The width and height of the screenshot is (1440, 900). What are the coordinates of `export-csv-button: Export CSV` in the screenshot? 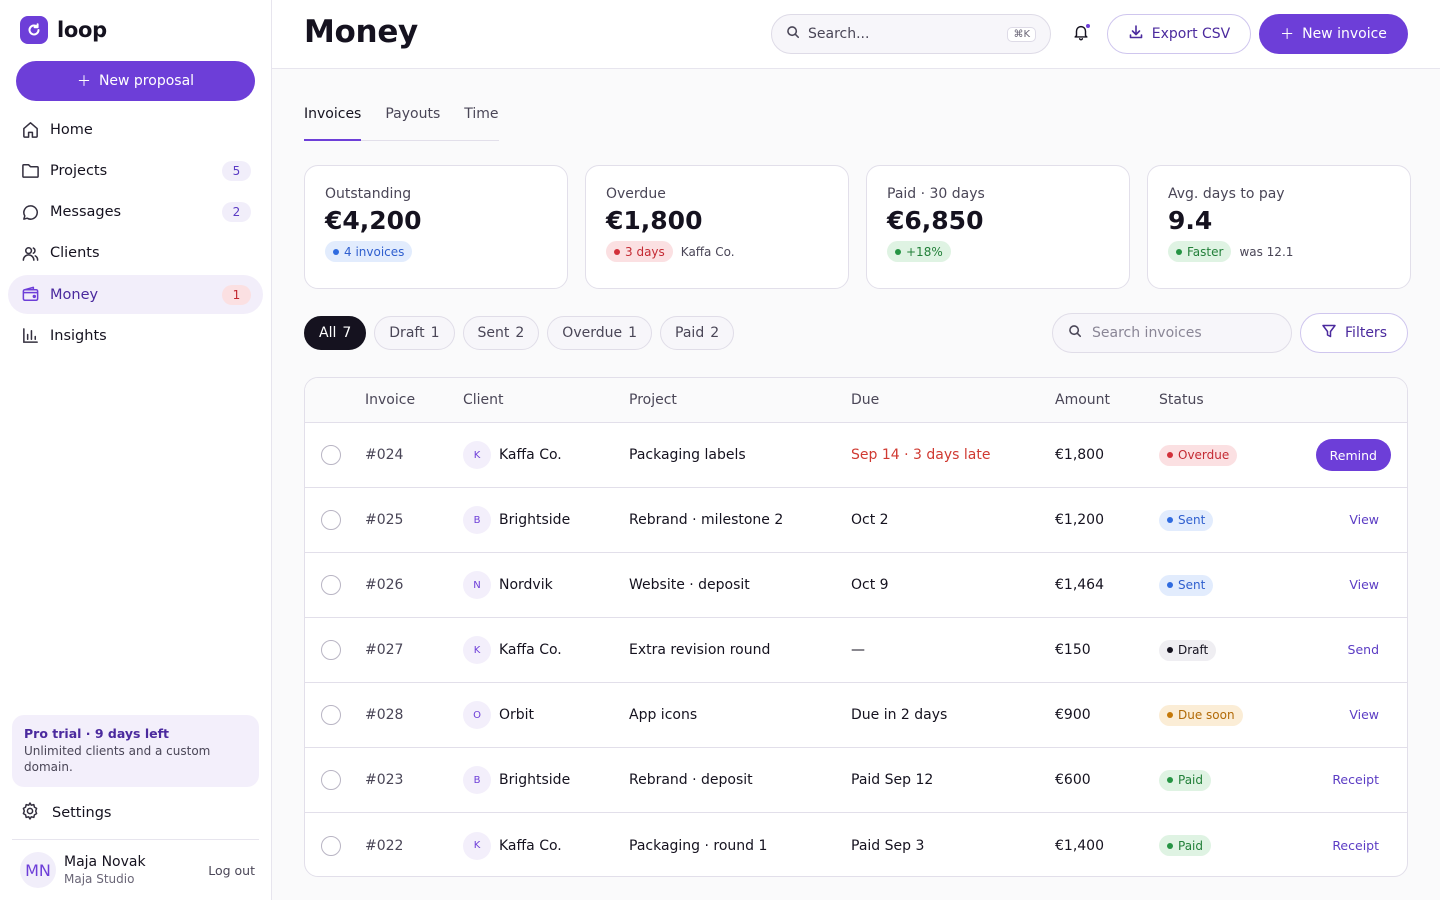 It's located at (1179, 34).